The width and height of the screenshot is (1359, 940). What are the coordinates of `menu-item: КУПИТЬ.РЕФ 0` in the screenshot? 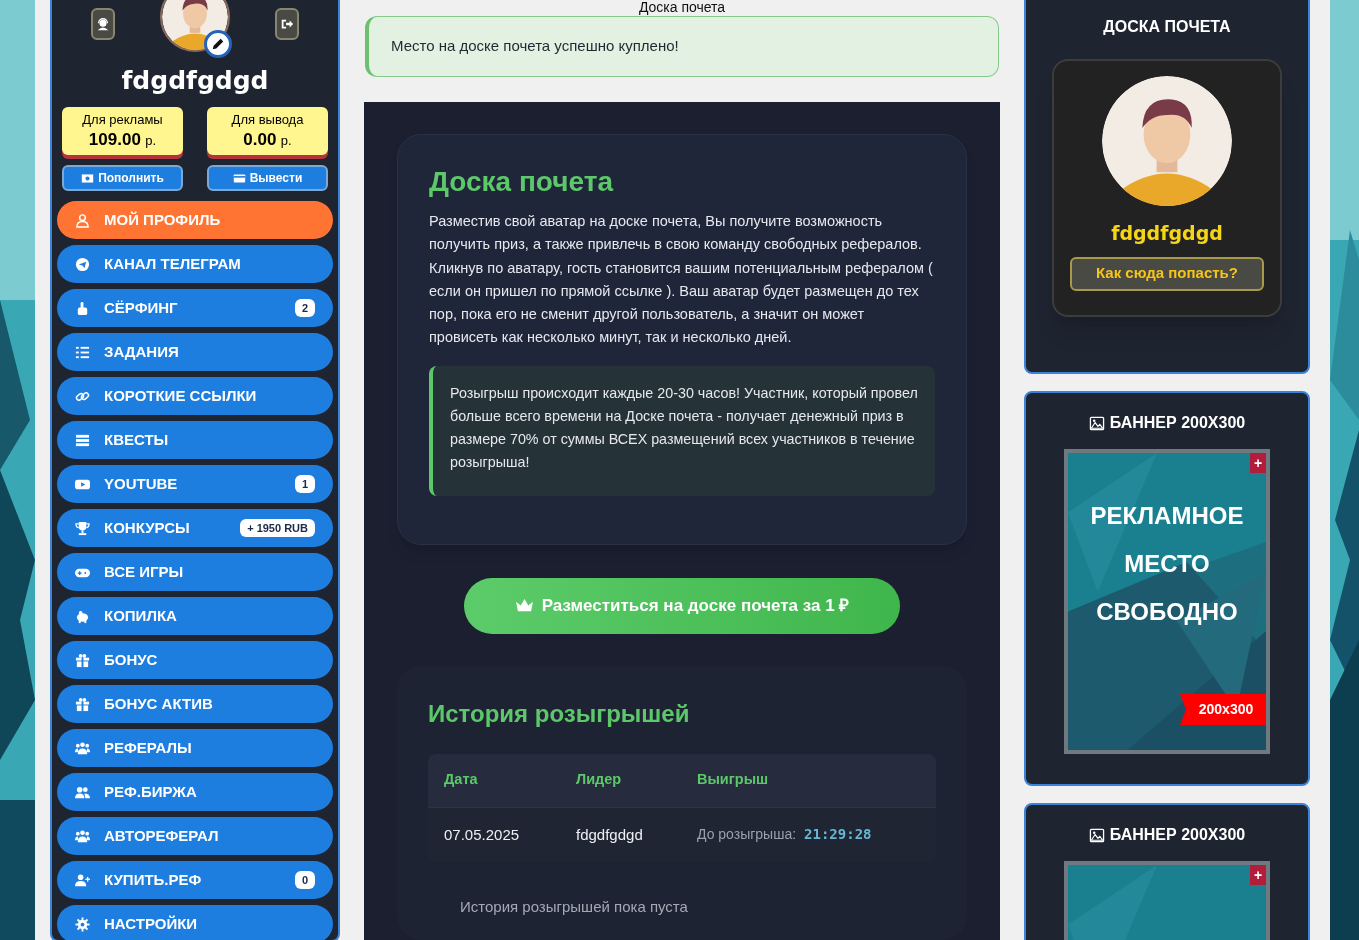 It's located at (195, 880).